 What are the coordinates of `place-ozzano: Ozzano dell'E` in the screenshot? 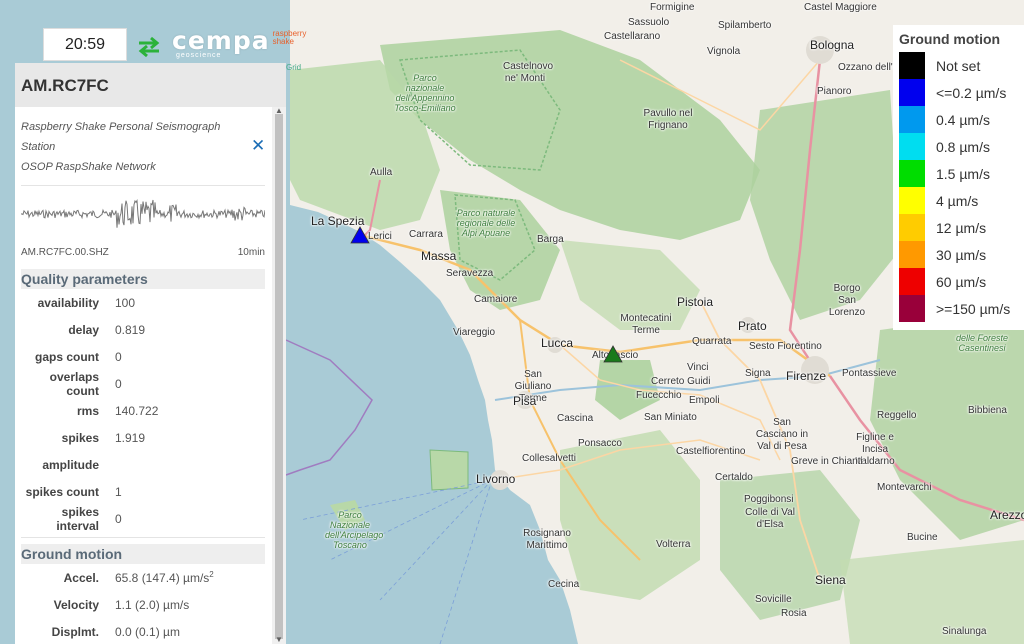 It's located at (869, 67).